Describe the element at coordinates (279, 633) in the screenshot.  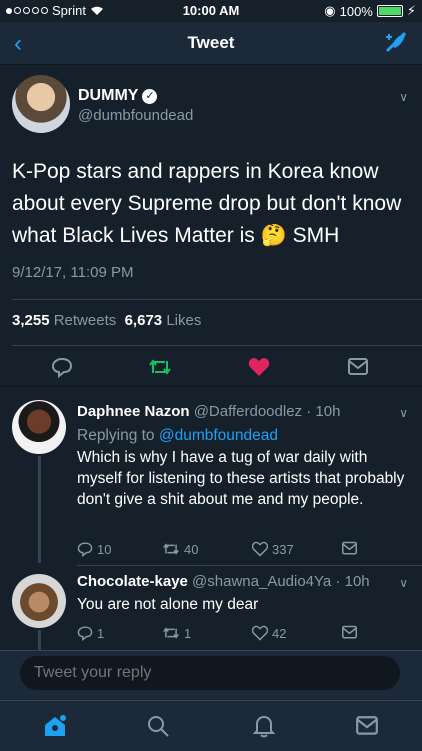
I see `like-count: 42` at that location.